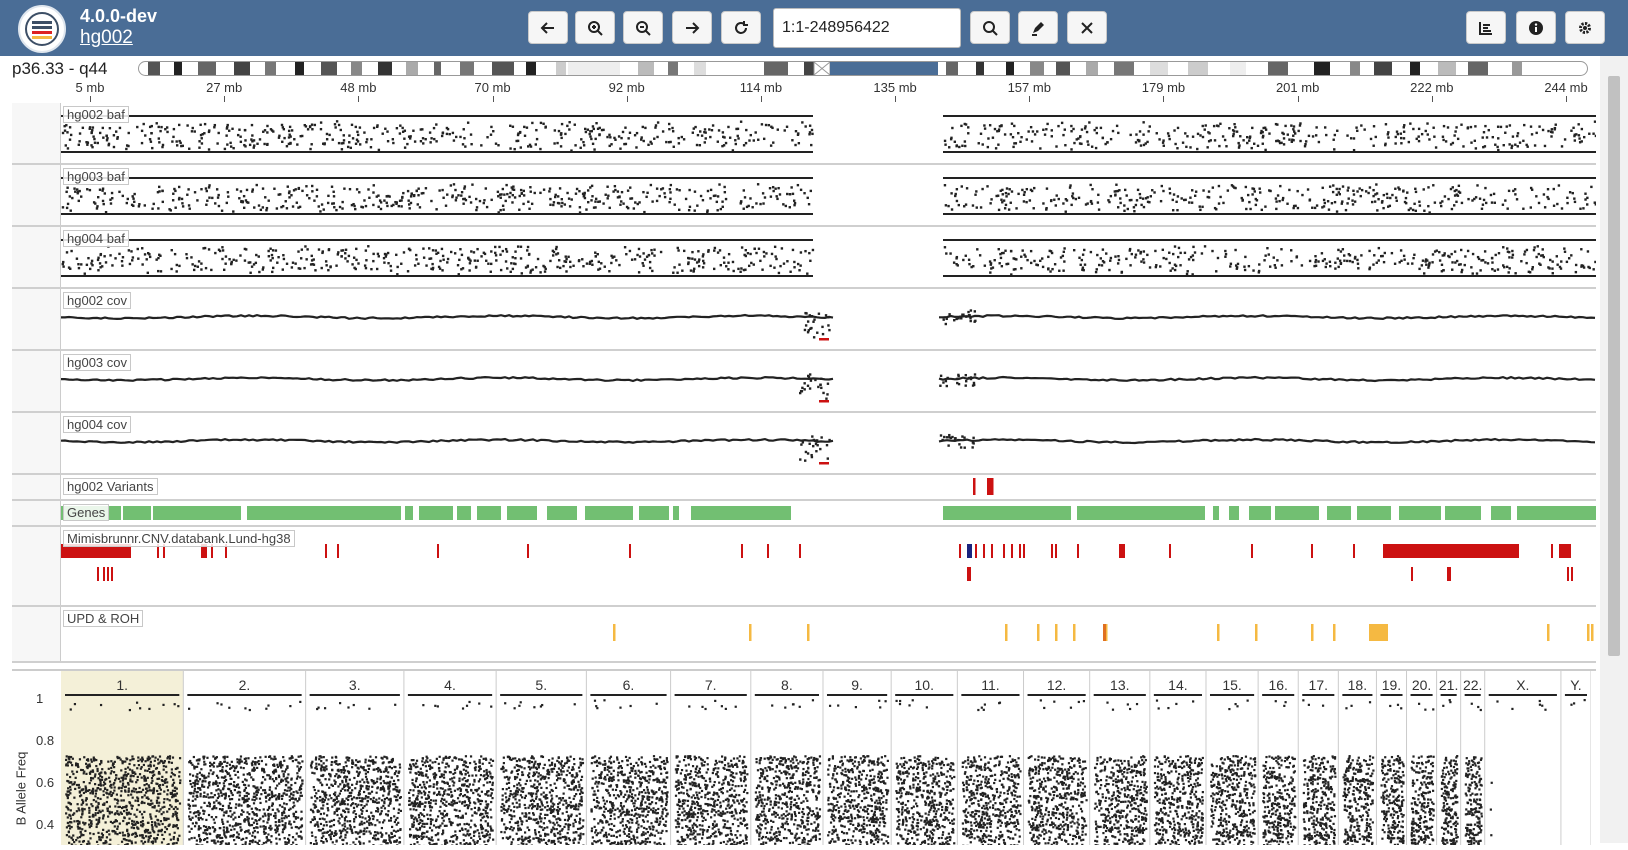 The width and height of the screenshot is (1628, 850). What do you see at coordinates (42, 29) in the screenshot?
I see `app-logo` at bounding box center [42, 29].